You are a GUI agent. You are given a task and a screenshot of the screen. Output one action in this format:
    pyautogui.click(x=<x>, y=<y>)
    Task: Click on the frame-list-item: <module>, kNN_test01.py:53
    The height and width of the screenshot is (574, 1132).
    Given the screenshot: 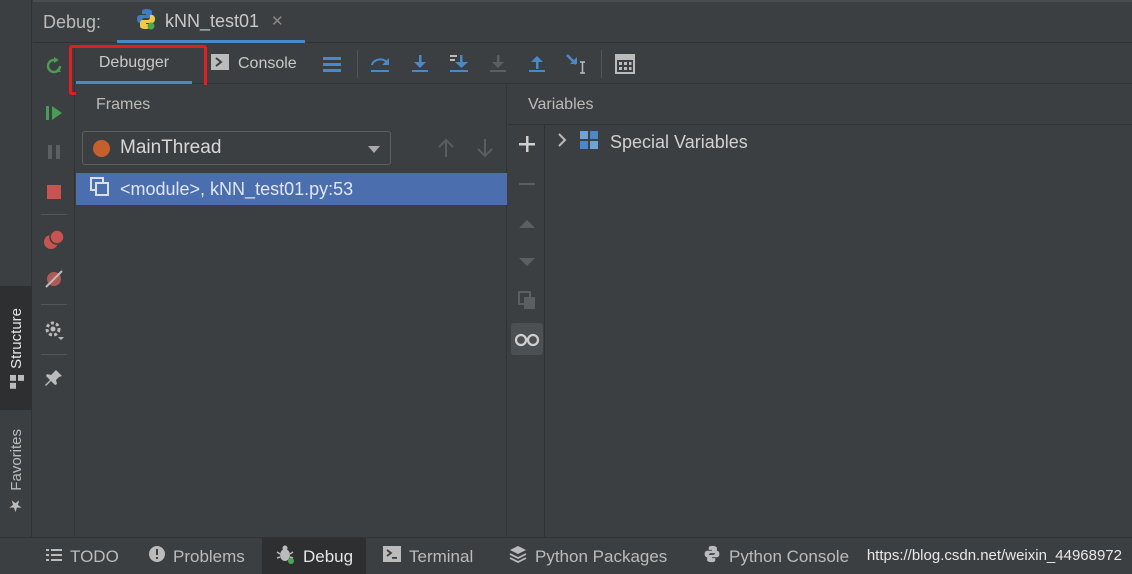 What is the action you would take?
    pyautogui.click(x=291, y=189)
    